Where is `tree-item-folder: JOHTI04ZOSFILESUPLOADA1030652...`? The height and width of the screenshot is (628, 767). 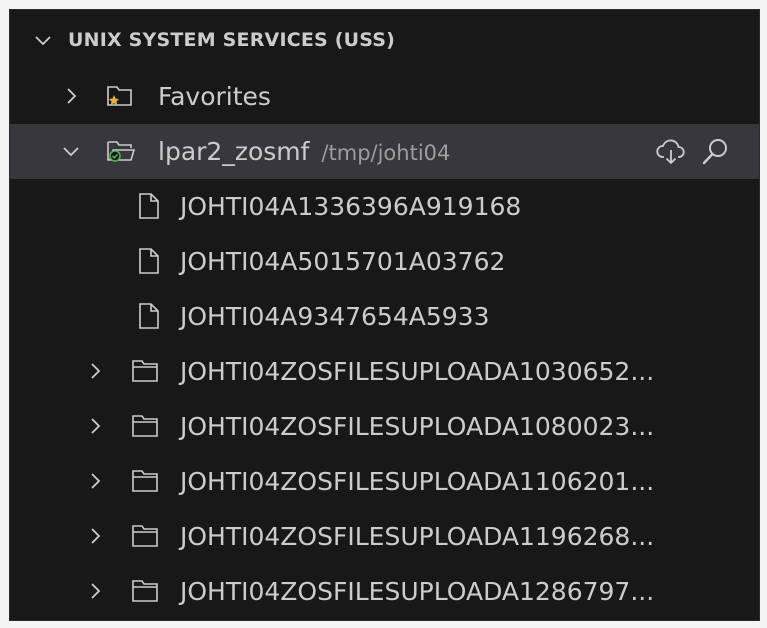
tree-item-folder: JOHTI04ZOSFILESUPLOADA1030652... is located at coordinates (384, 371).